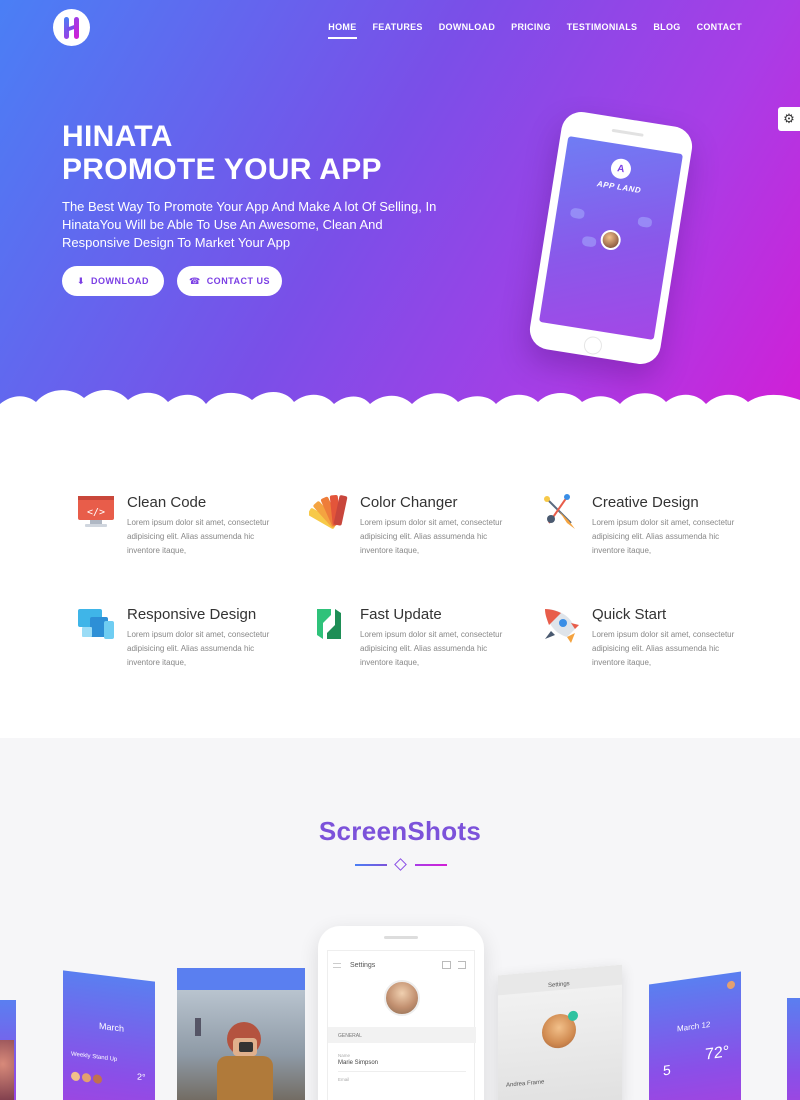 The width and height of the screenshot is (800, 1100). What do you see at coordinates (401, 614) in the screenshot?
I see `feature-title: Fast Update` at bounding box center [401, 614].